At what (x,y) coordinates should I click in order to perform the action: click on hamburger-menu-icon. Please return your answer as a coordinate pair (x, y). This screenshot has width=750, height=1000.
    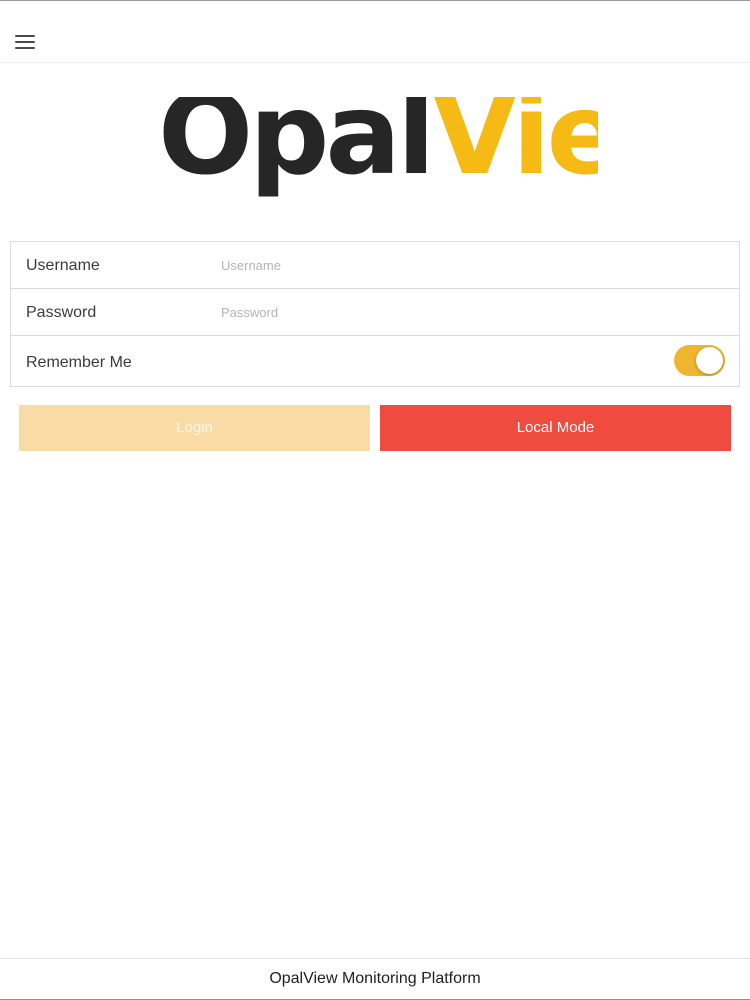
    Looking at the image, I should click on (25, 42).